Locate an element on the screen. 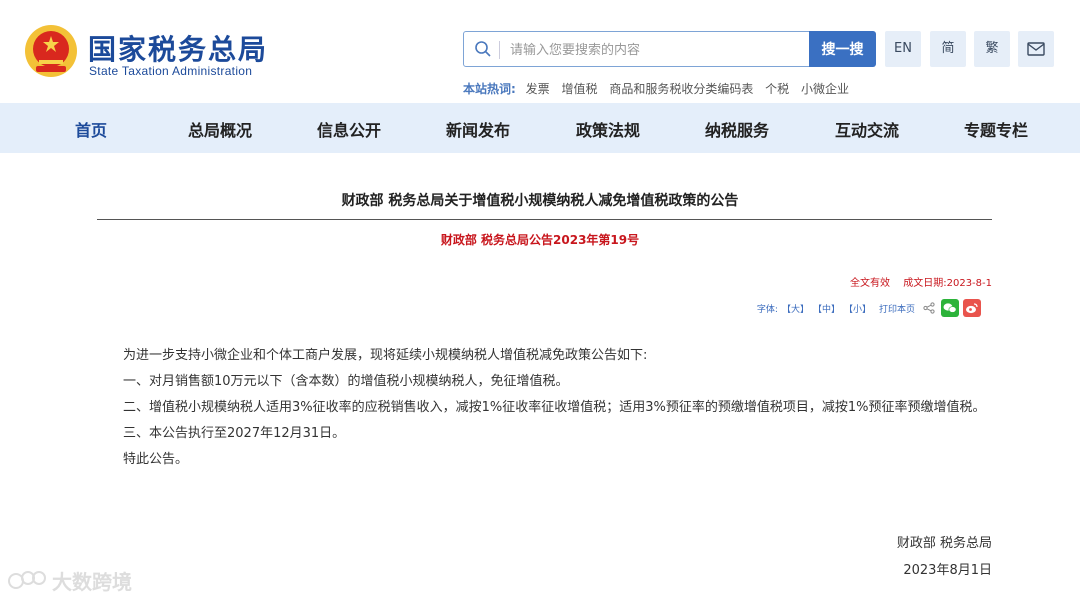  paragraph: 一、对月销售额10万元以下（含本数）的增值税小规模纳税人，免征增值税。 is located at coordinates (346, 381).